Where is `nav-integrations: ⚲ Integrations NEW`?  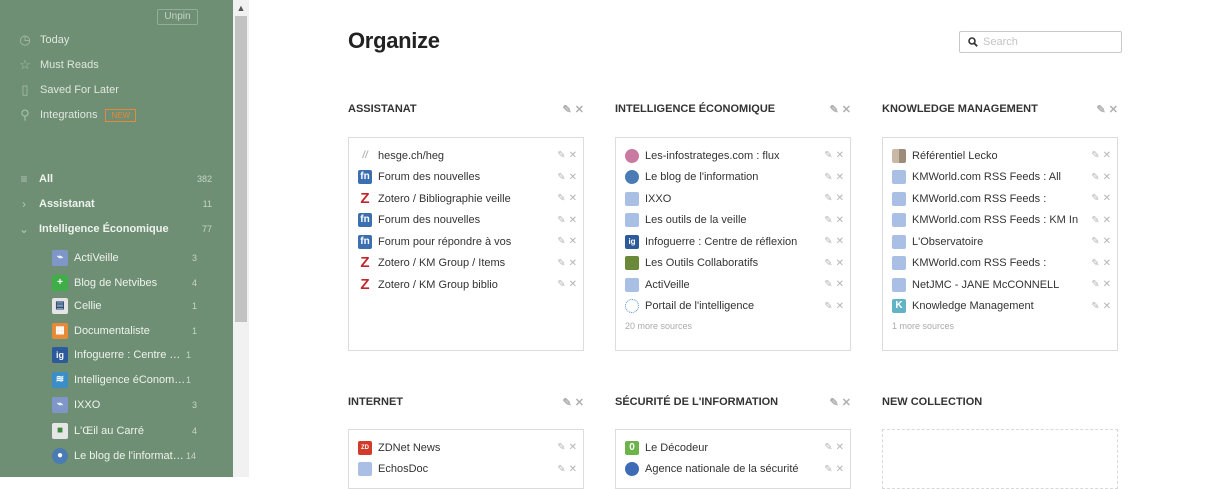 nav-integrations: ⚲ Integrations NEW is located at coordinates (76, 115).